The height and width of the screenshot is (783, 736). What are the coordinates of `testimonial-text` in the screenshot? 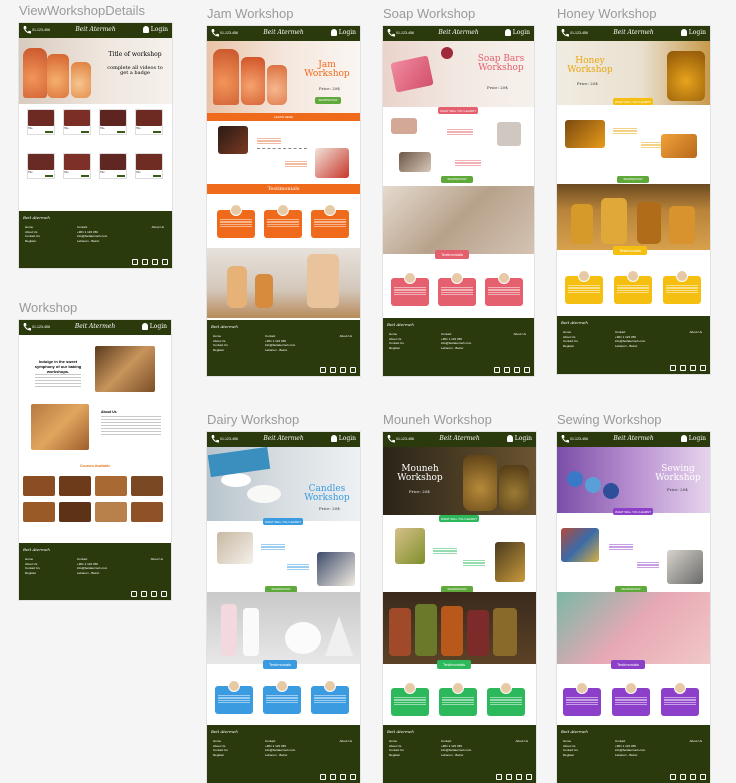 It's located at (682, 289).